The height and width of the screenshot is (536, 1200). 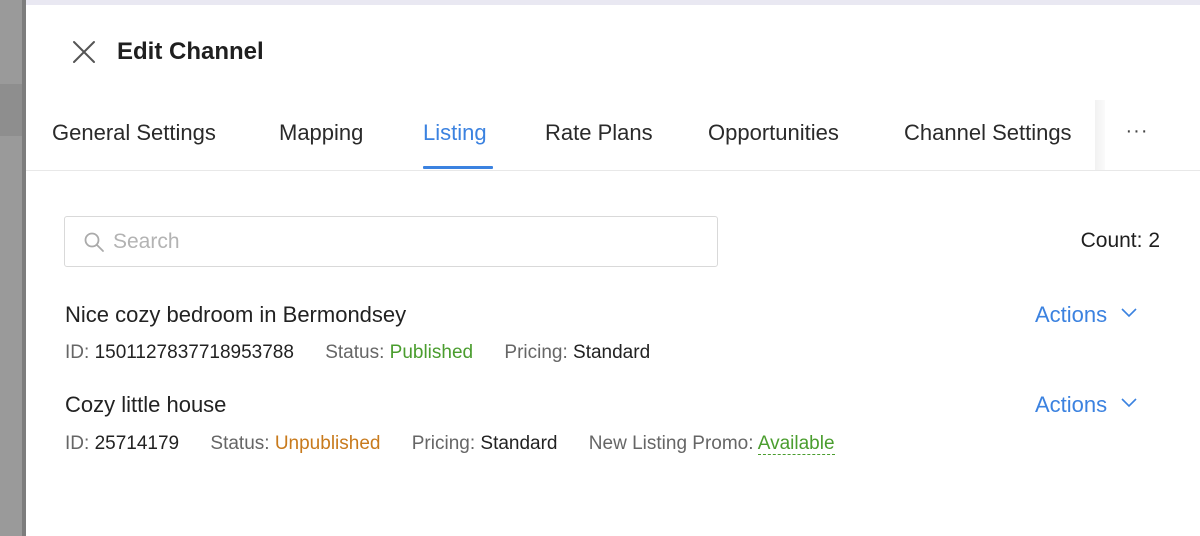 What do you see at coordinates (194, 352) in the screenshot?
I see `listing-id: 1501127837718953788` at bounding box center [194, 352].